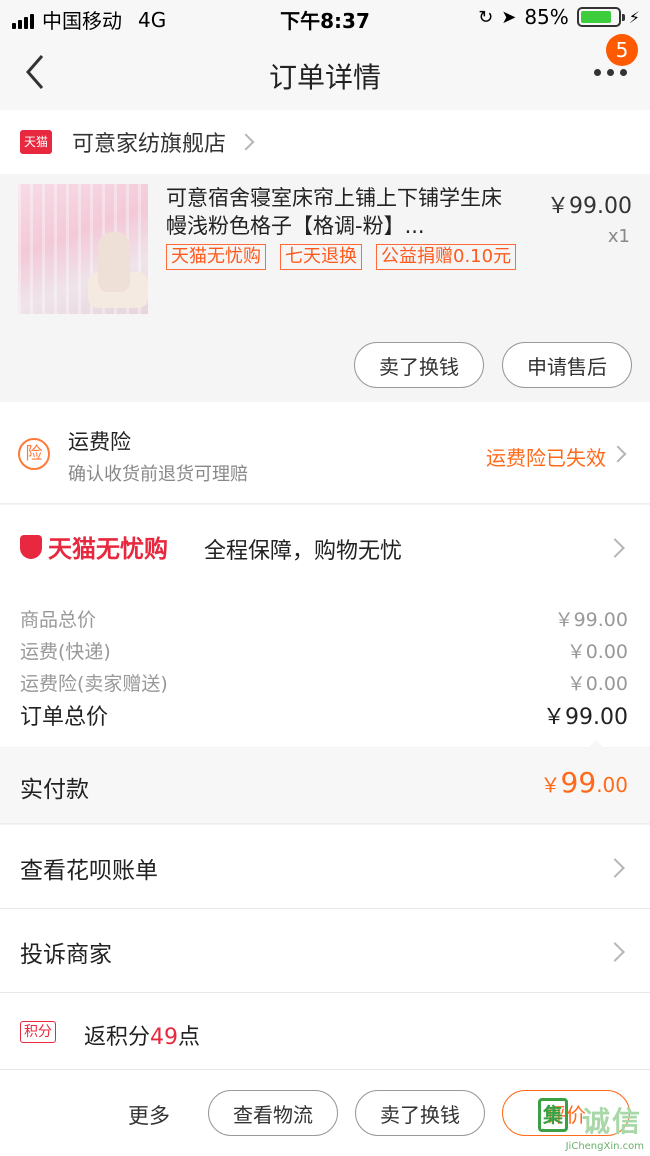 Image resolution: width=650 pixels, height=1156 pixels. Describe the element at coordinates (273, 1113) in the screenshot. I see `view-logistics-button: 查看物流` at that location.